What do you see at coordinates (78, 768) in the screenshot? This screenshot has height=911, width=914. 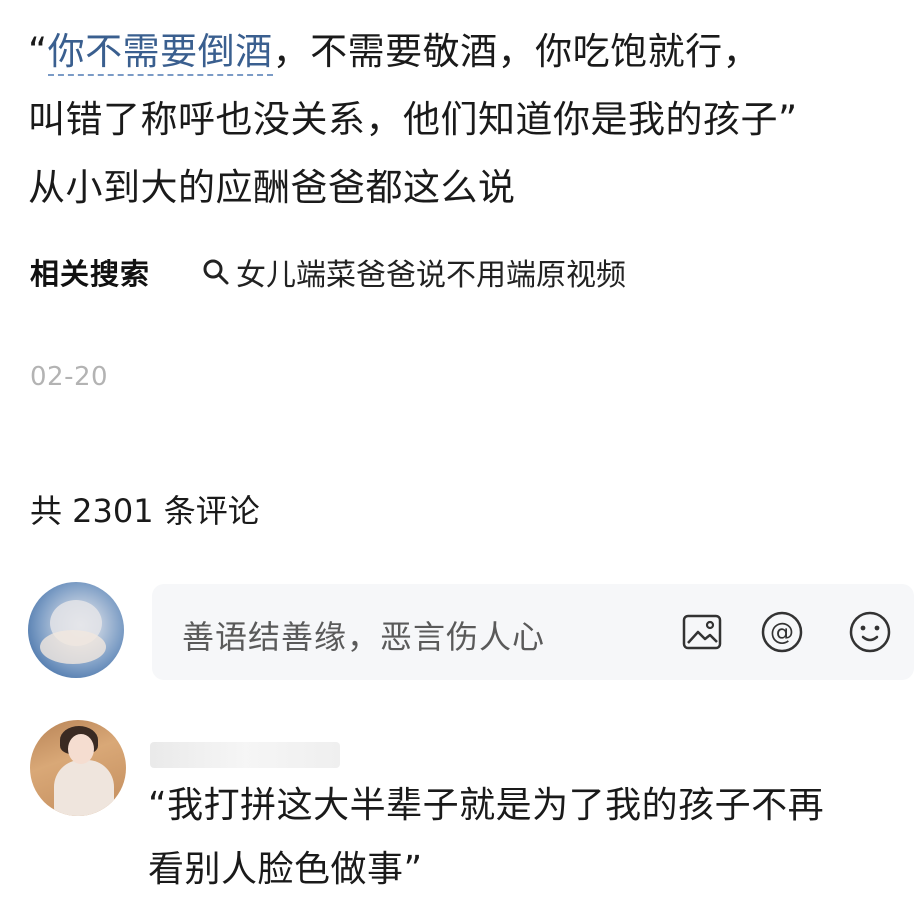 I see `commenter-avatar` at bounding box center [78, 768].